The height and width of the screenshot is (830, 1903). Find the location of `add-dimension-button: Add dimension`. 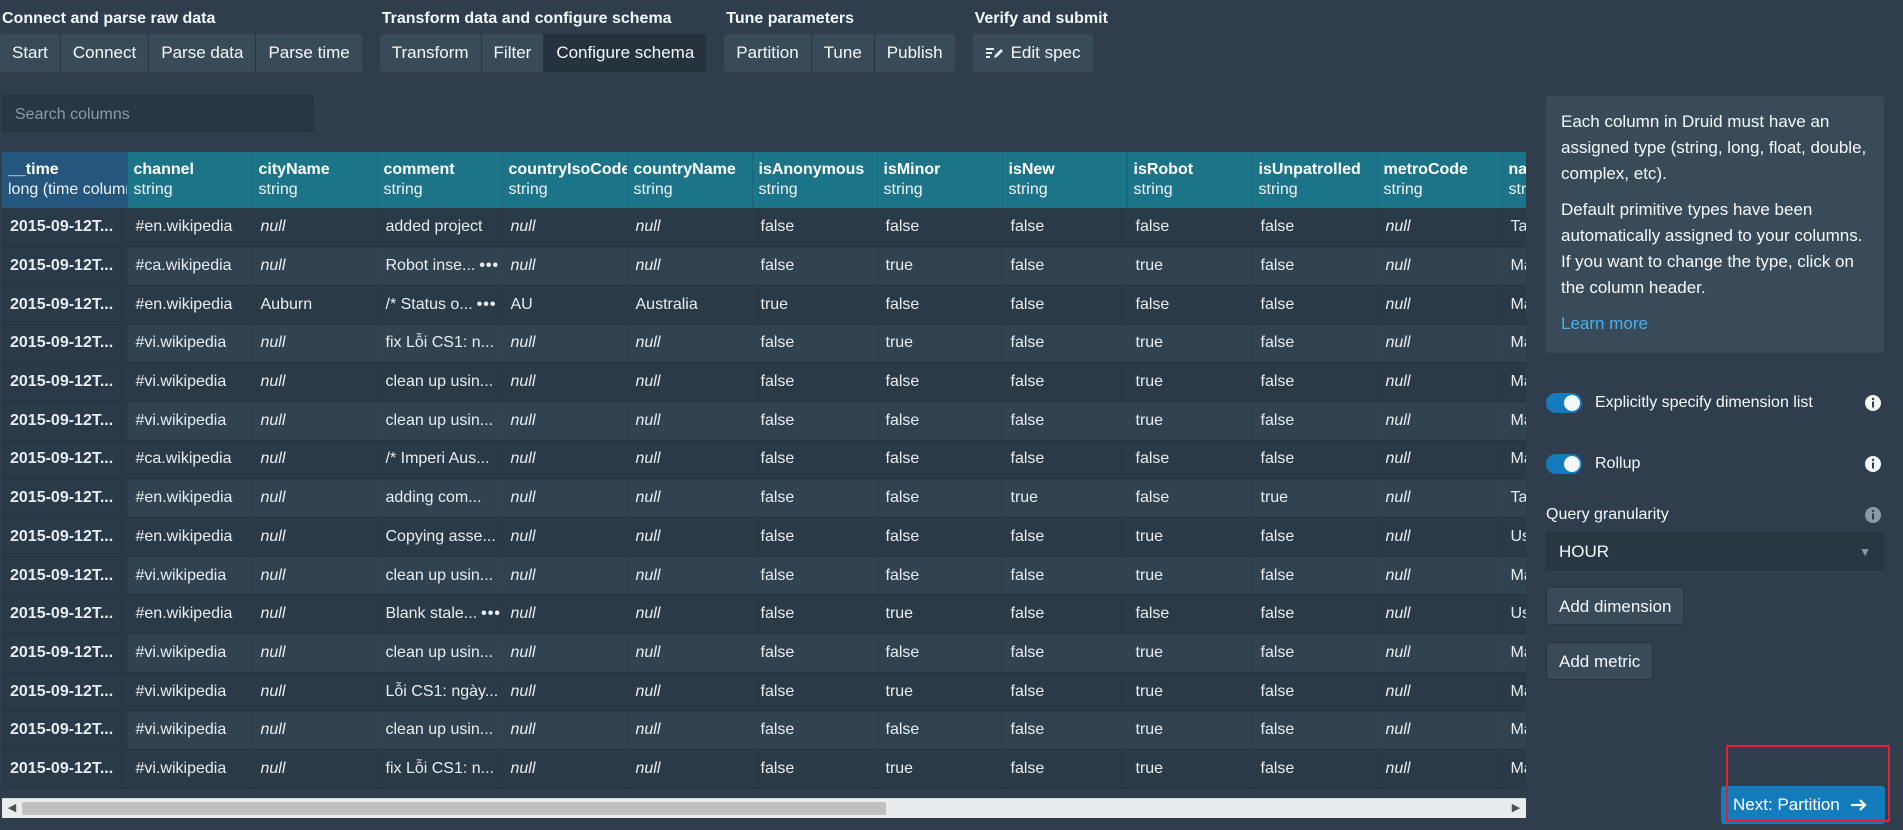

add-dimension-button: Add dimension is located at coordinates (1615, 606).